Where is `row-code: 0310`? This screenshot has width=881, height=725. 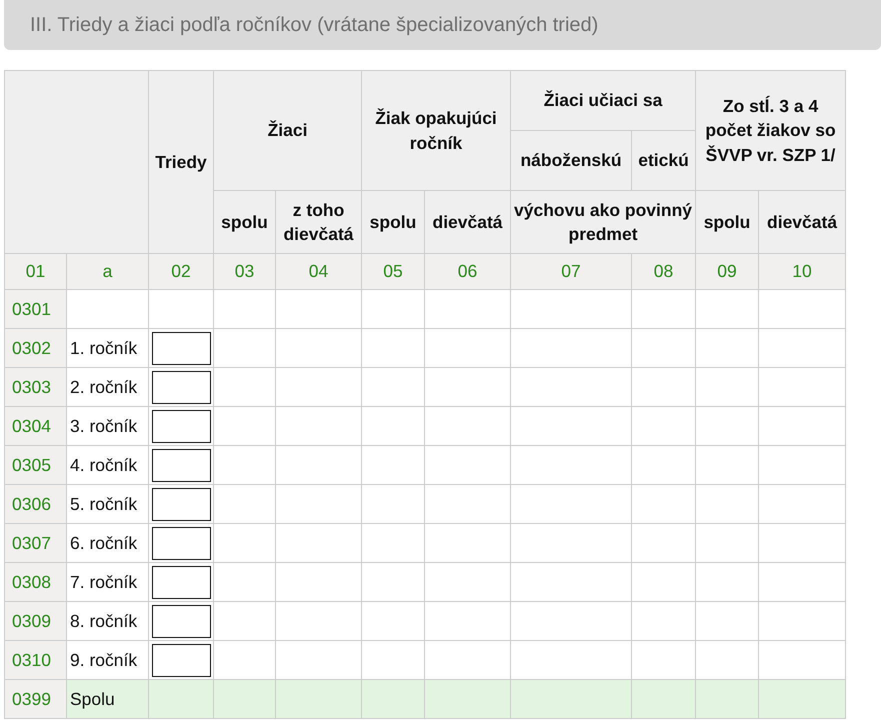
row-code: 0310 is located at coordinates (35, 660).